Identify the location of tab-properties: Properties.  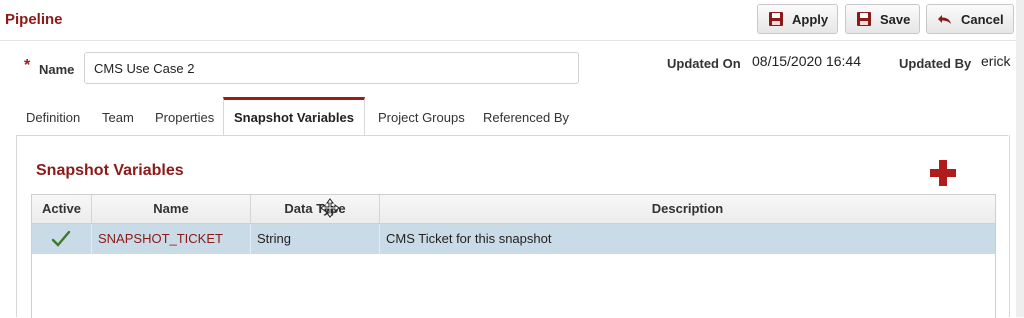
(184, 117).